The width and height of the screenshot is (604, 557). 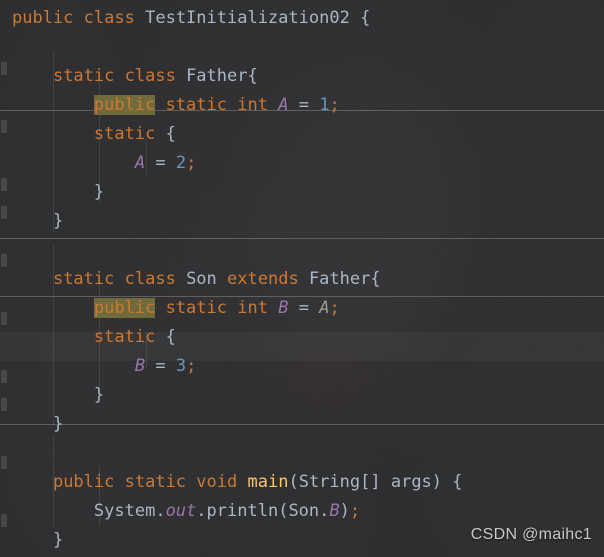 What do you see at coordinates (302, 76) in the screenshot?
I see `code-line: static class Father{` at bounding box center [302, 76].